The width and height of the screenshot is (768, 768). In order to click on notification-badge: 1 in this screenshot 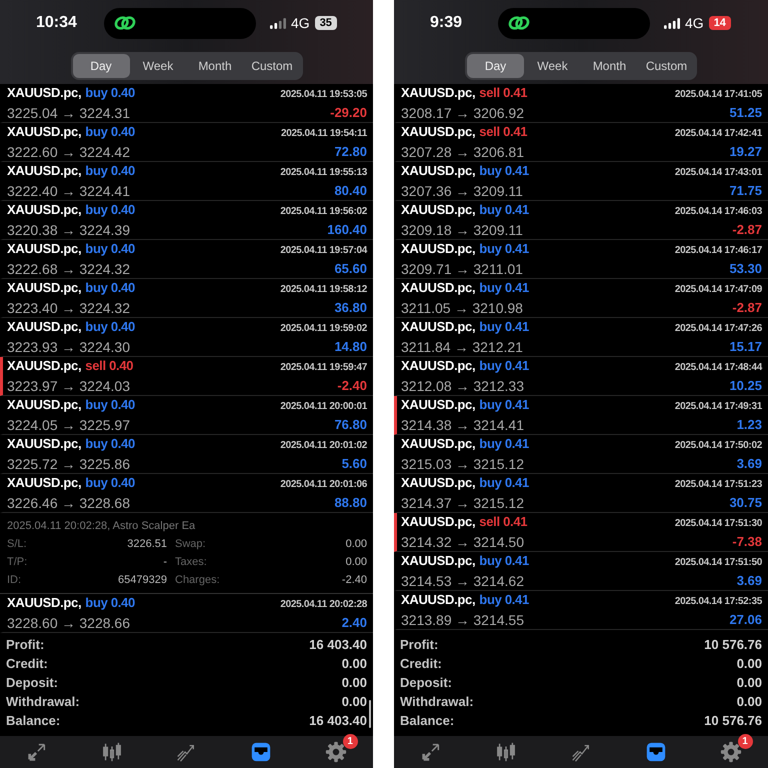, I will do `click(350, 741)`.